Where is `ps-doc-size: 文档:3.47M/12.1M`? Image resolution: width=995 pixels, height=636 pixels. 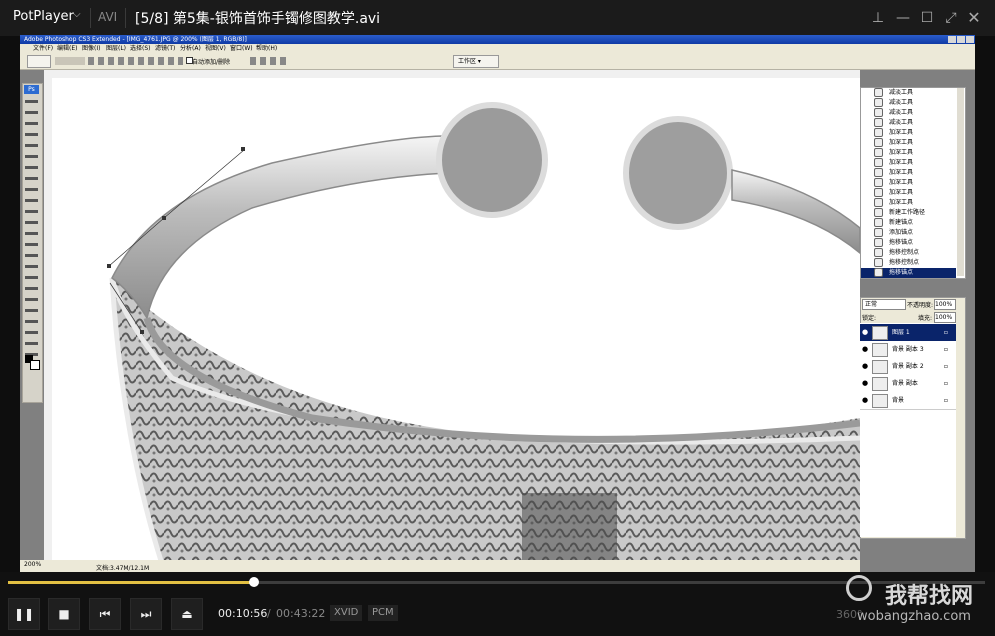
ps-doc-size: 文档:3.47M/12.1M is located at coordinates (123, 568).